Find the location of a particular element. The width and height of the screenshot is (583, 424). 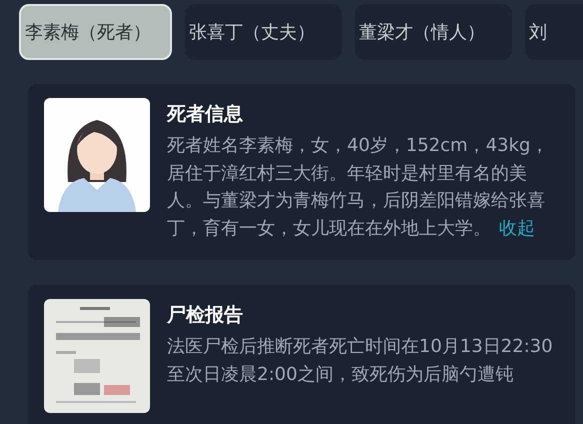

tab: 李素梅（死者） is located at coordinates (95, 32).